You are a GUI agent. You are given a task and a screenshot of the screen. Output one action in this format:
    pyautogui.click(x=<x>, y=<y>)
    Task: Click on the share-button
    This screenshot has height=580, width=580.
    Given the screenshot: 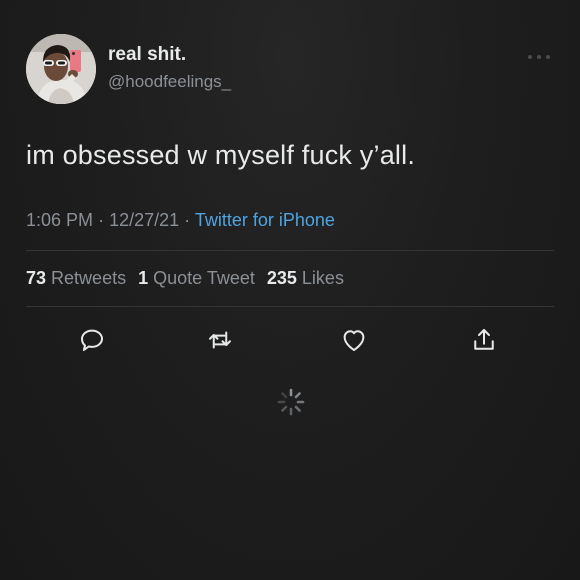 What is the action you would take?
    pyautogui.click(x=484, y=340)
    